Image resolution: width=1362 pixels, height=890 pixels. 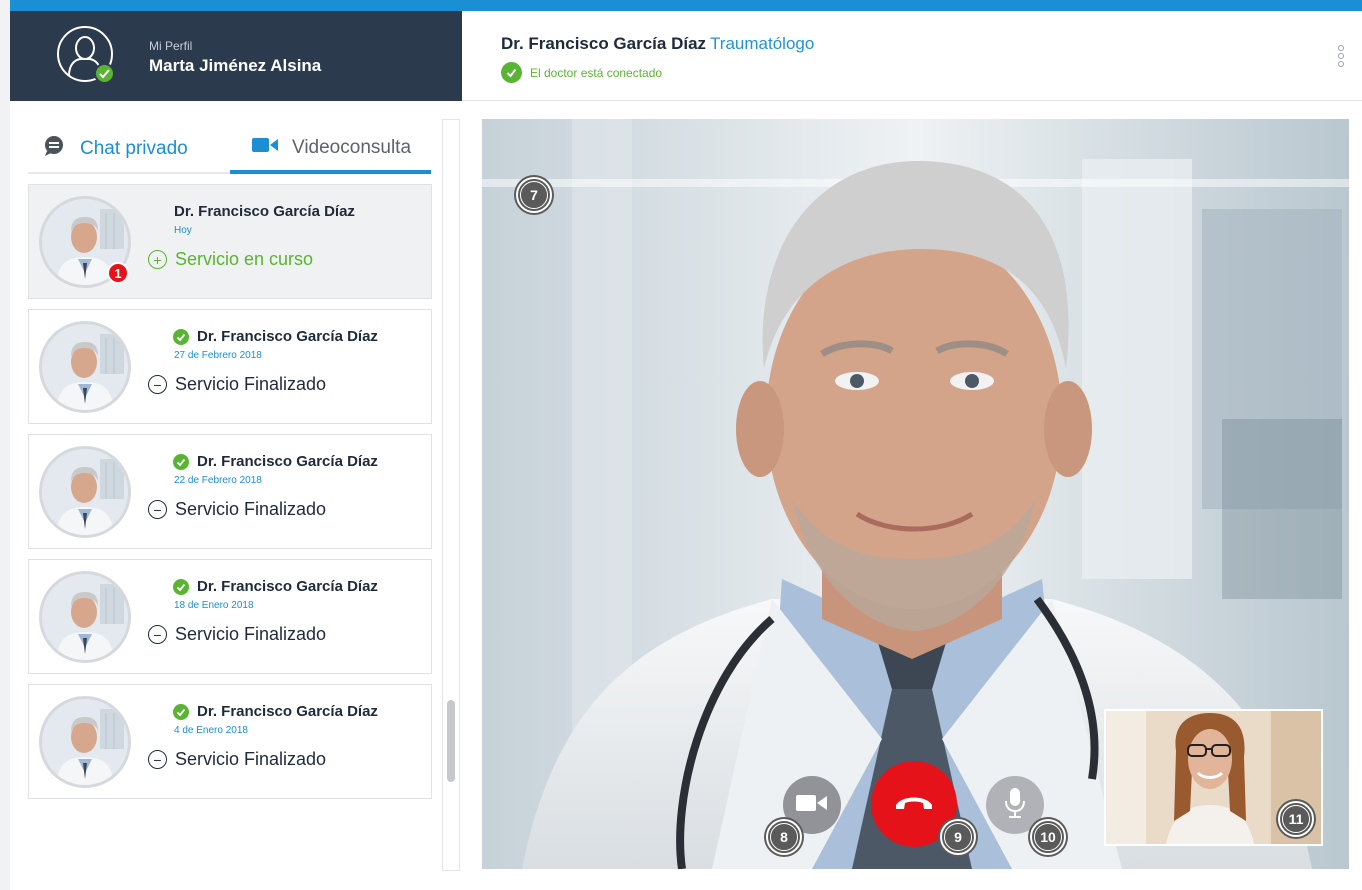 I want to click on sidebar-tabs: Chat privado Videoconsulta, so click(x=229, y=150).